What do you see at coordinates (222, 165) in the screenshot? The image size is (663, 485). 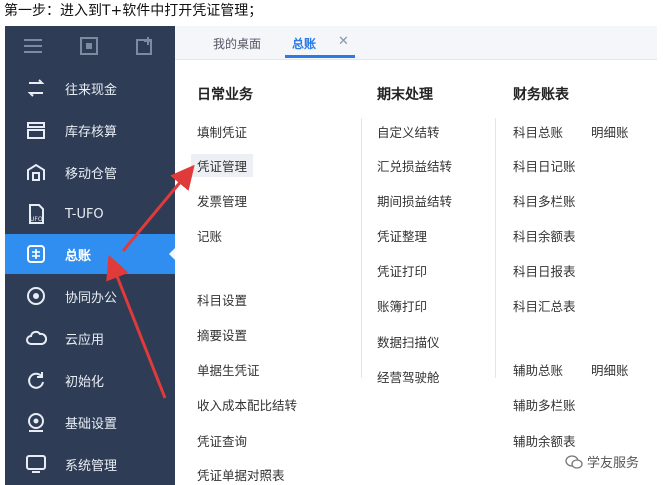 I see `link-voucher-management: 凭证管理` at bounding box center [222, 165].